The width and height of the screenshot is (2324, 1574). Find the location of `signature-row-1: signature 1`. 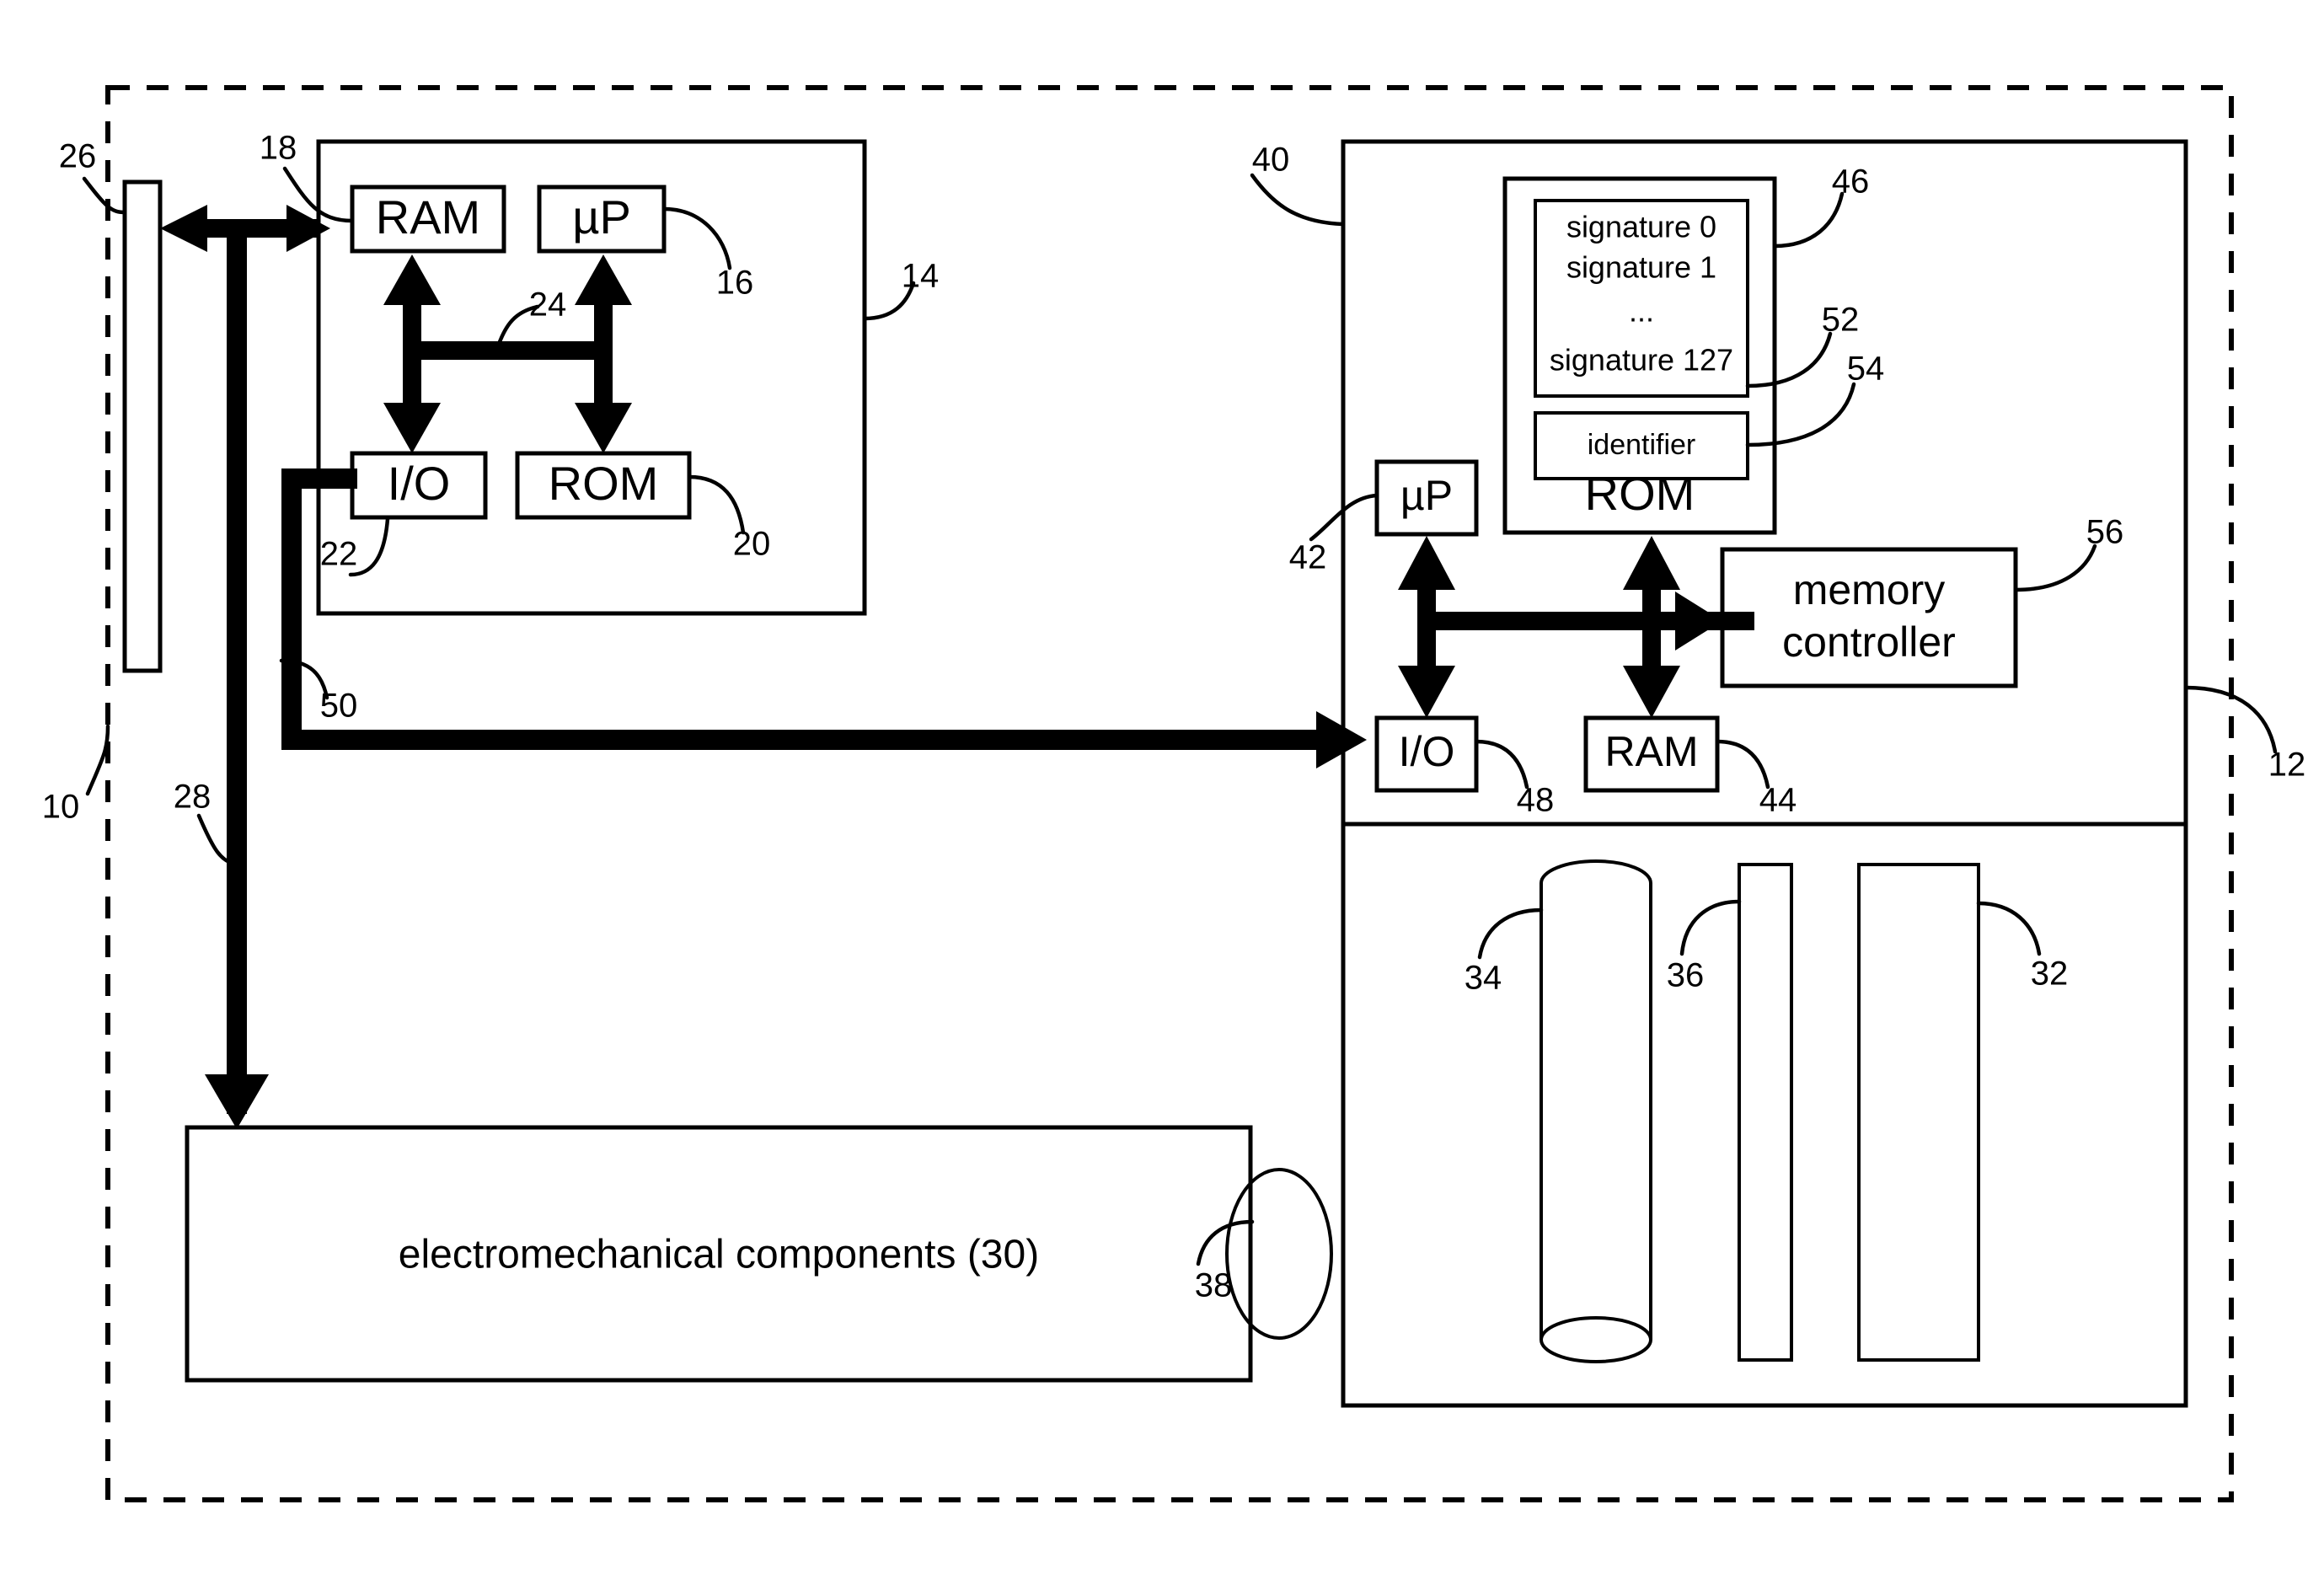

signature-row-1: signature 1 is located at coordinates (1641, 267).